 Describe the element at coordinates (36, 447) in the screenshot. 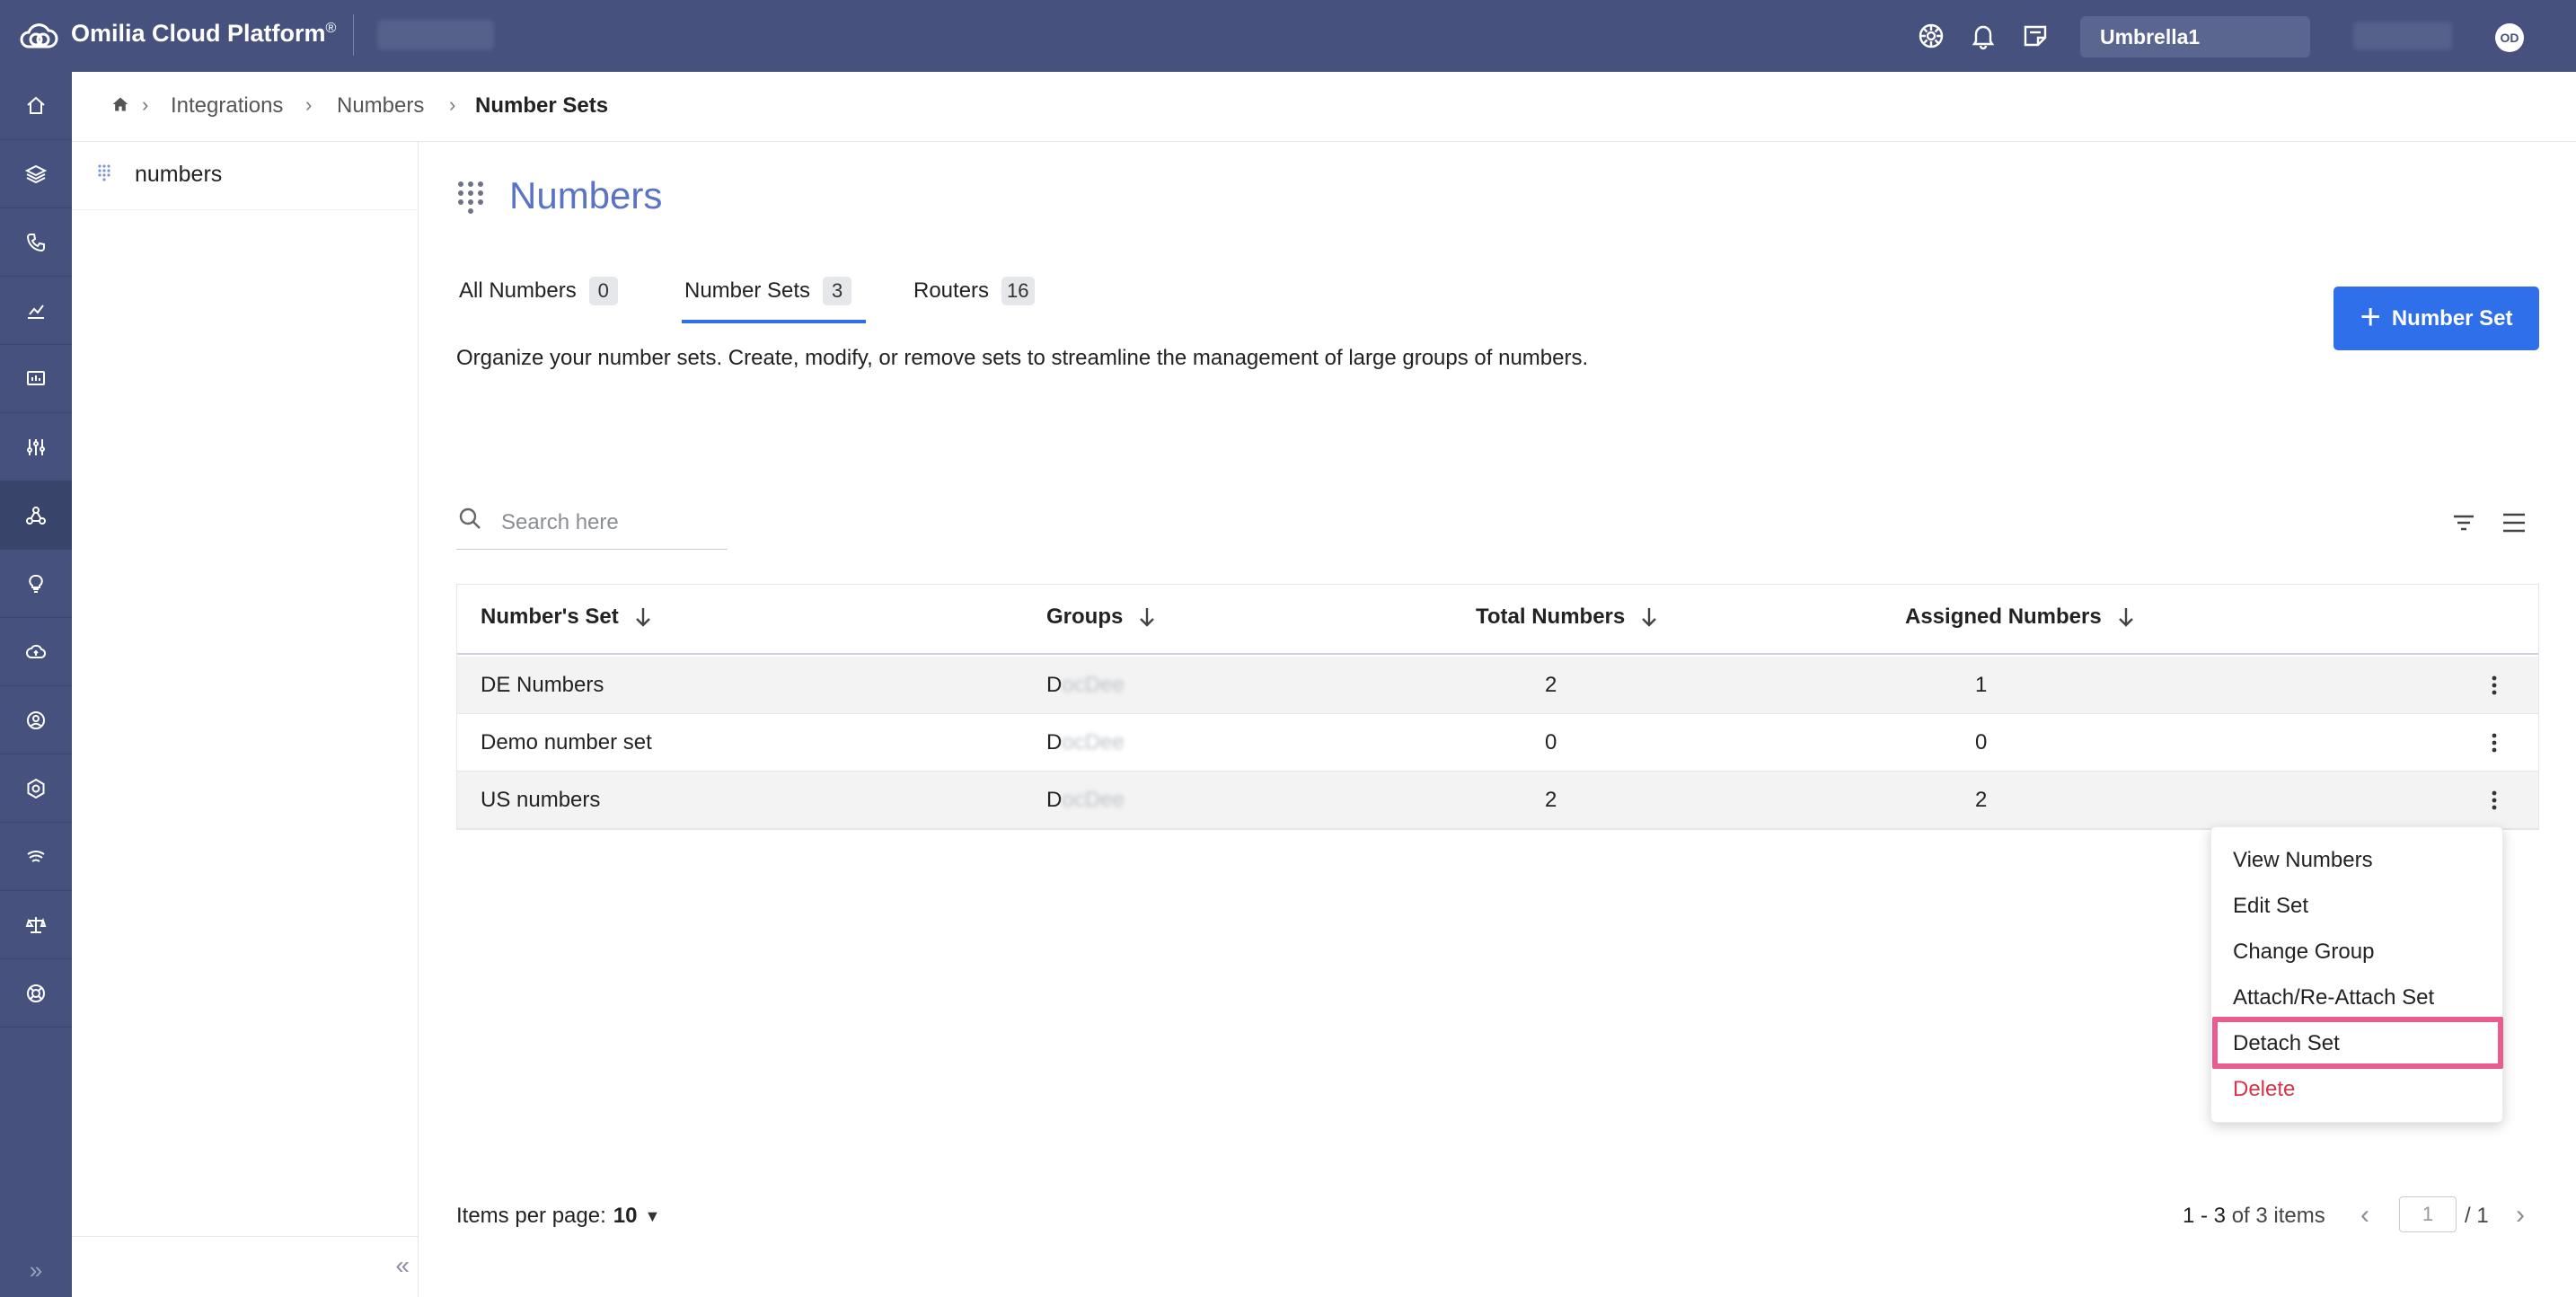

I see `sliders-icon` at that location.